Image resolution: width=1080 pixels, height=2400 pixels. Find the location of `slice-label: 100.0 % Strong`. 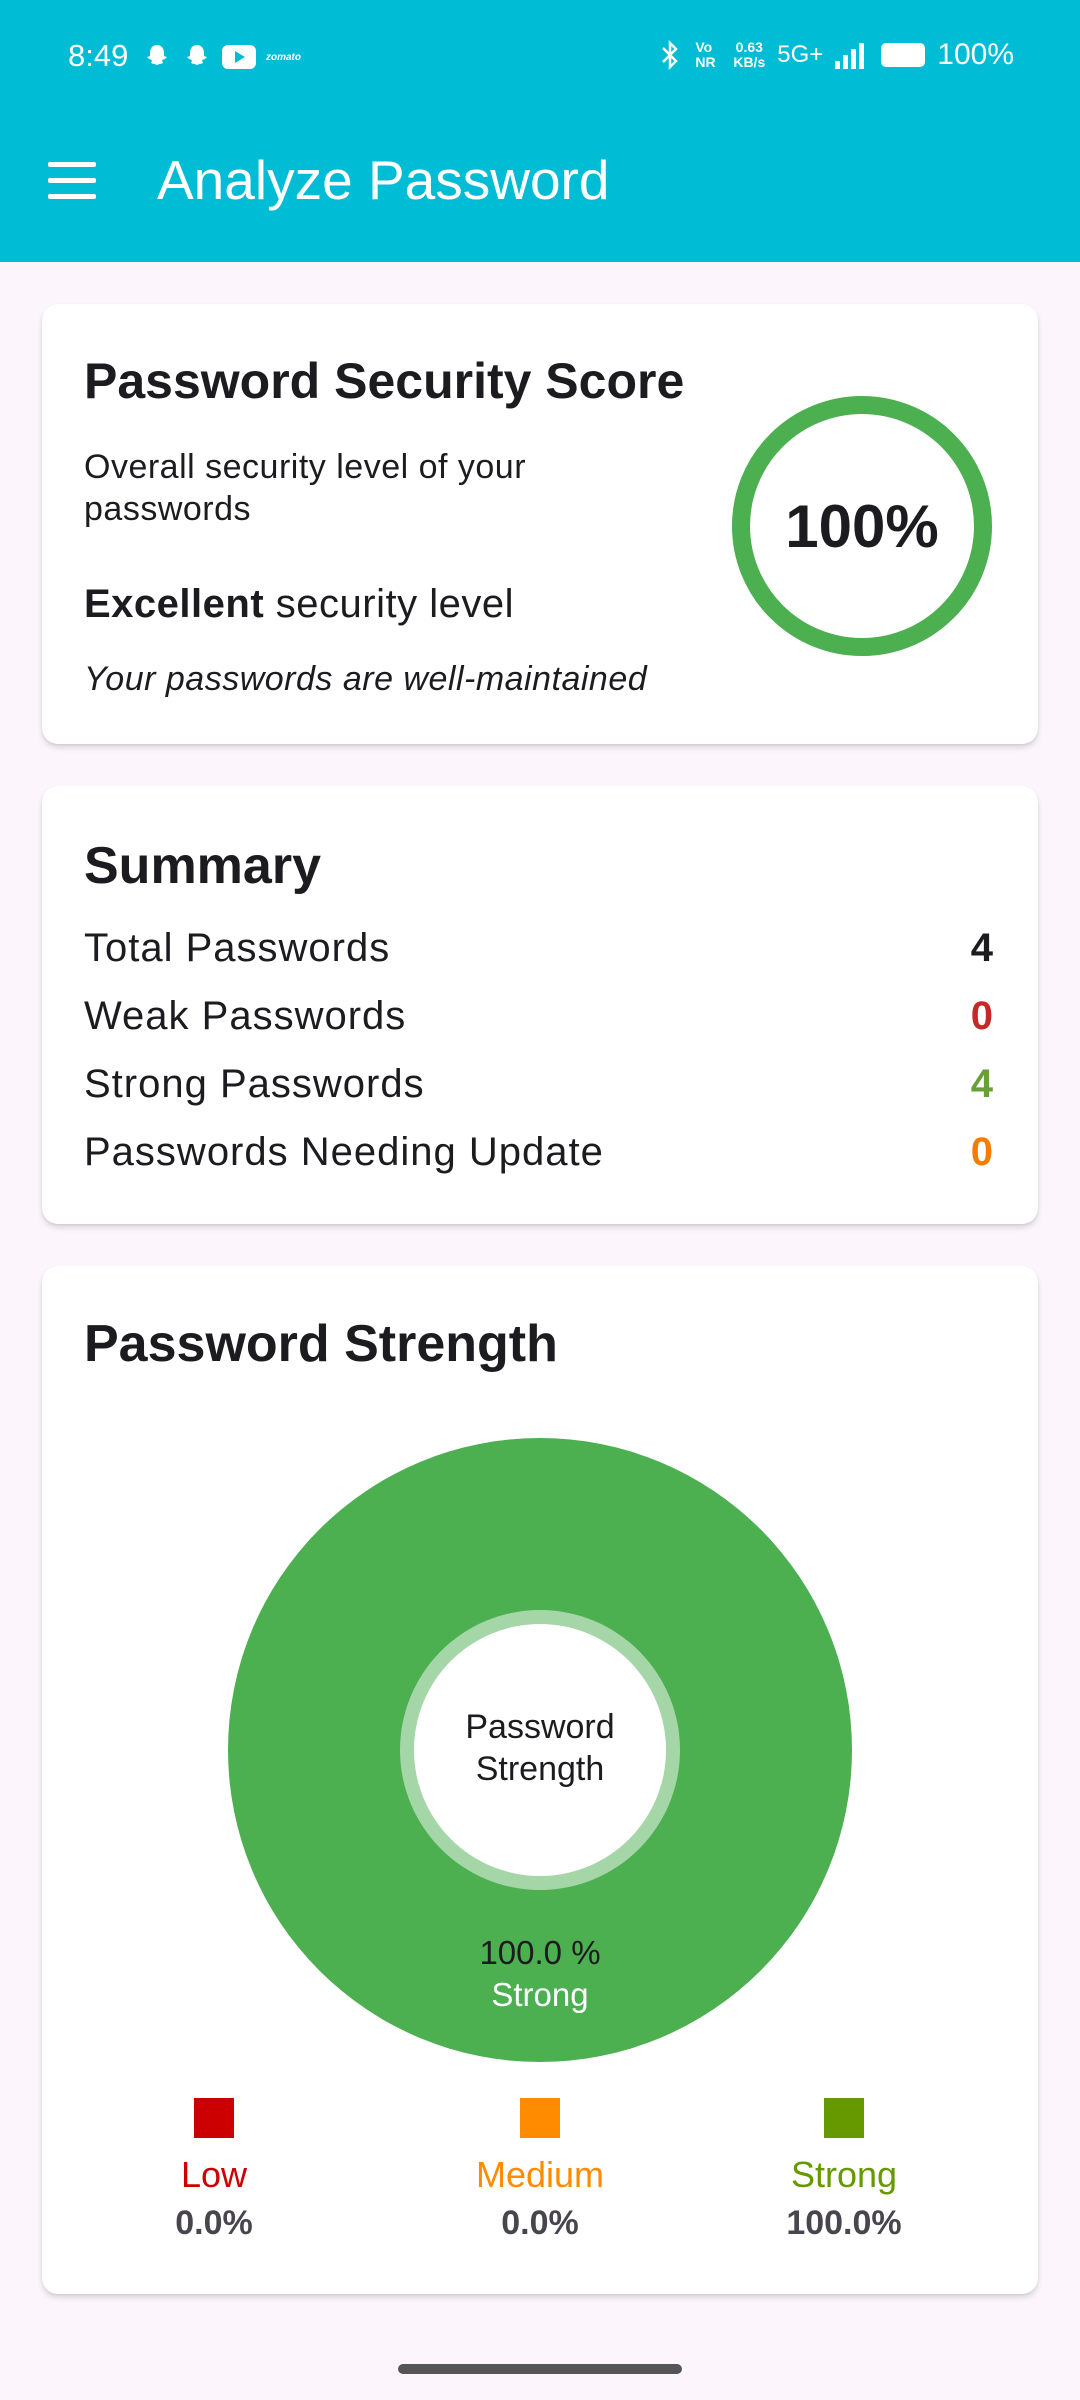

slice-label: 100.0 % Strong is located at coordinates (540, 1974).